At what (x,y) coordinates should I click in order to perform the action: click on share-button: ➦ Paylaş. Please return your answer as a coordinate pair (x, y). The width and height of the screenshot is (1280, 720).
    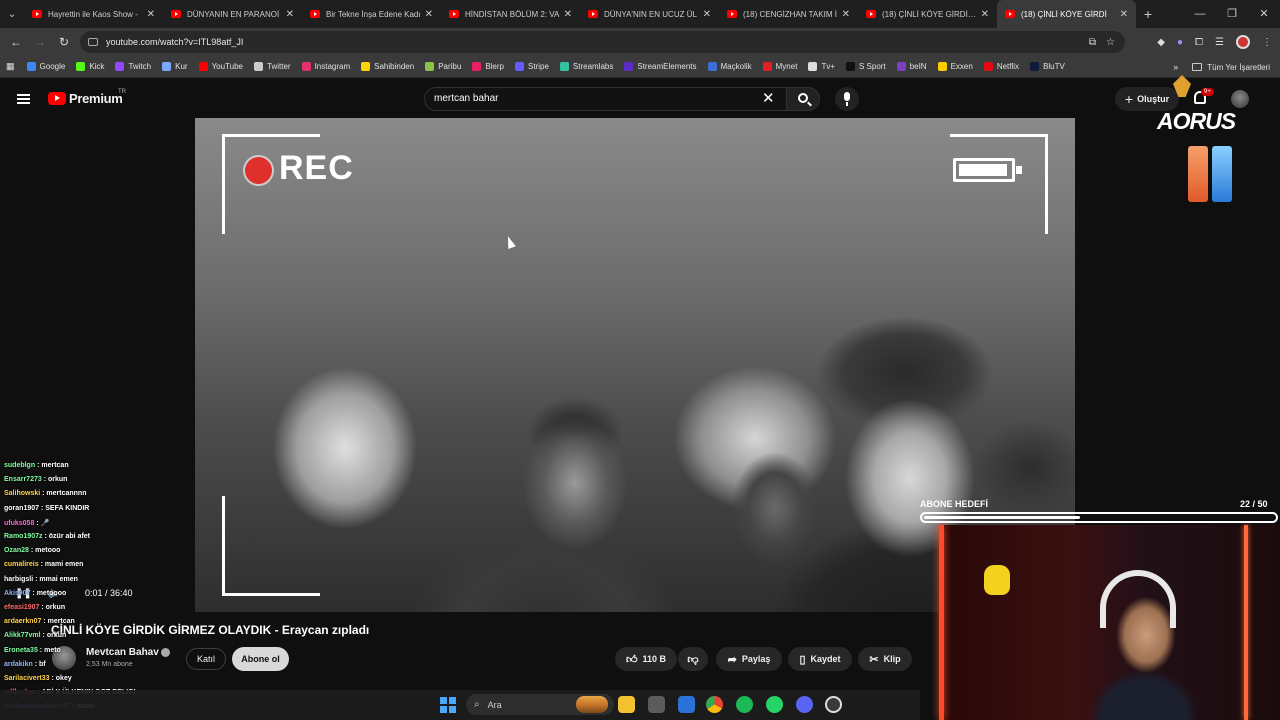
    Looking at the image, I should click on (749, 659).